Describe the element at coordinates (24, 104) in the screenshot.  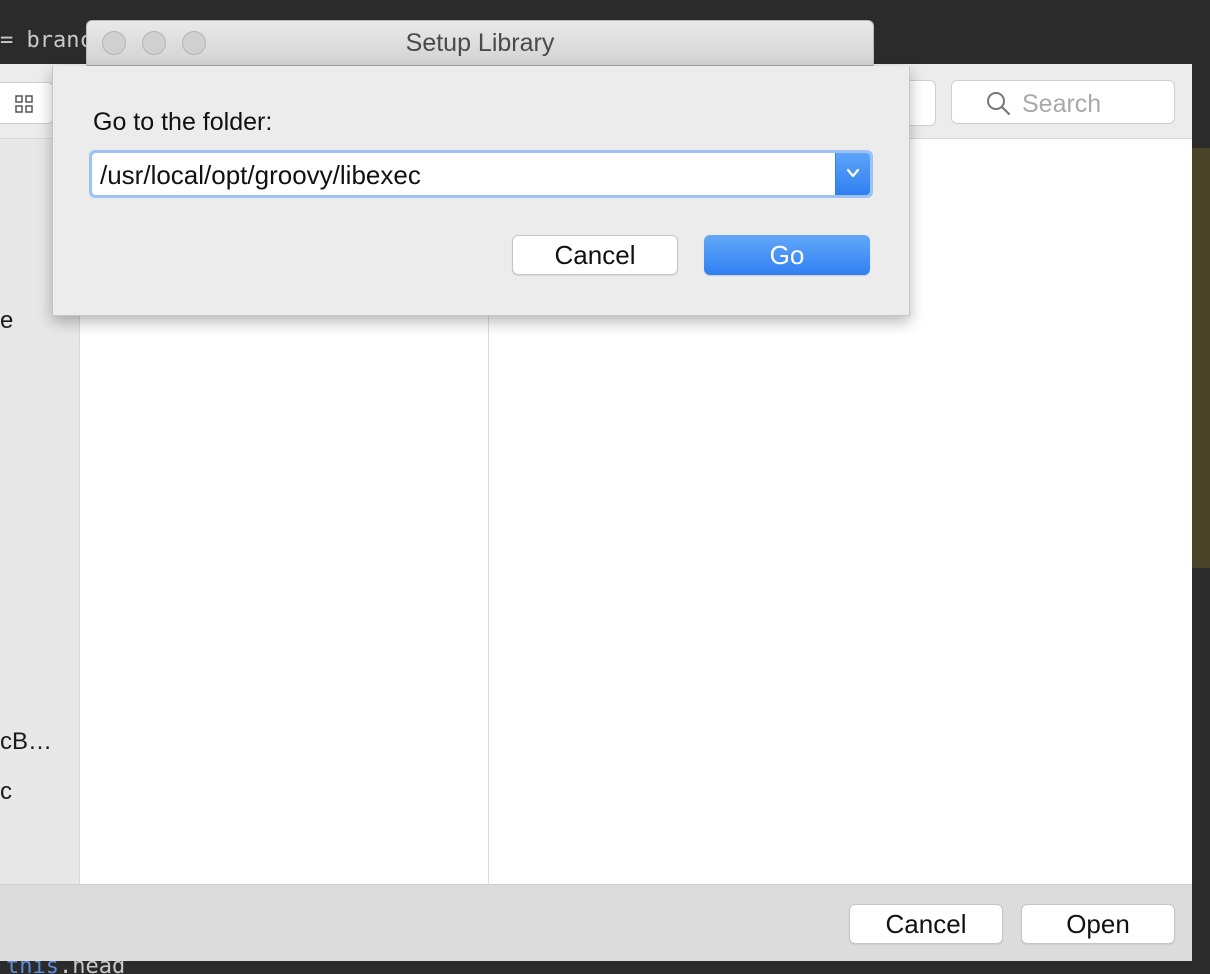
I see `grid-icon` at that location.